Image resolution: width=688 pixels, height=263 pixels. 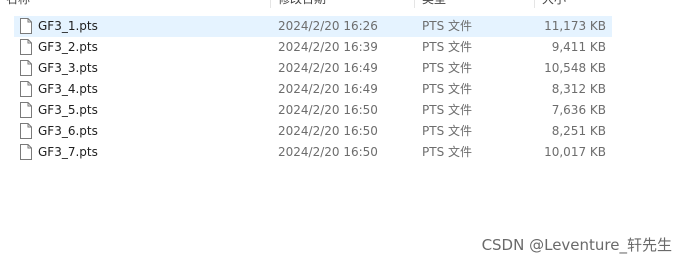 What do you see at coordinates (572, 4) in the screenshot?
I see `column-header-size: 大小` at bounding box center [572, 4].